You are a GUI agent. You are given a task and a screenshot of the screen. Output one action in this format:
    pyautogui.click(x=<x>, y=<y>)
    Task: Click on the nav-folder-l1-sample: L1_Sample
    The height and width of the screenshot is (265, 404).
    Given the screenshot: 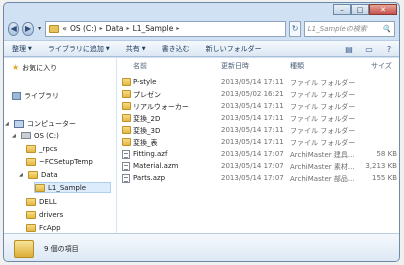 What is the action you would take?
    pyautogui.click(x=72, y=187)
    